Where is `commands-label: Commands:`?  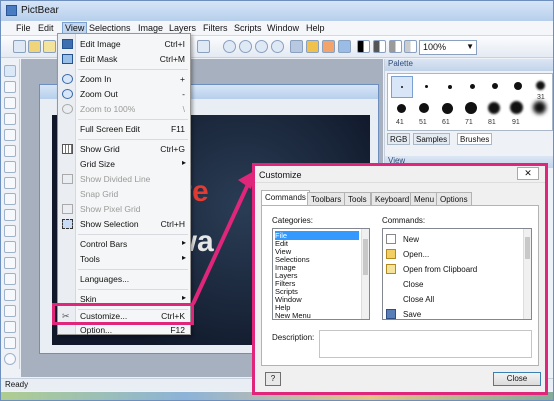
commands-label: Commands: is located at coordinates (404, 220).